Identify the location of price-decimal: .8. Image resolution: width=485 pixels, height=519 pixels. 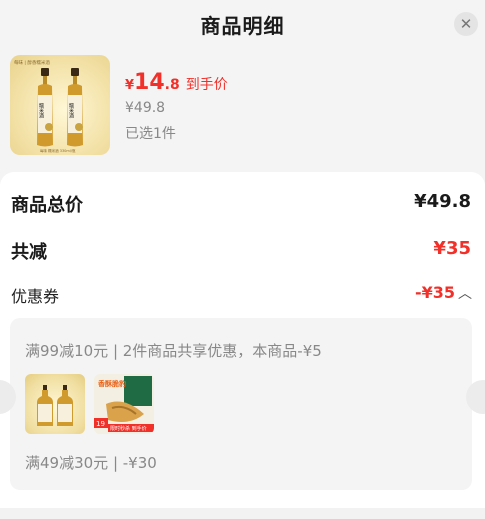
(172, 85).